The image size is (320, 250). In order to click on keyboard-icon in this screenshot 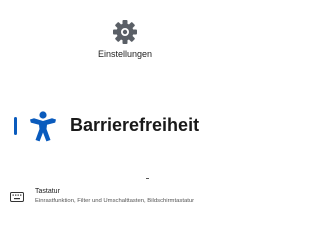, I will do `click(17, 197)`.